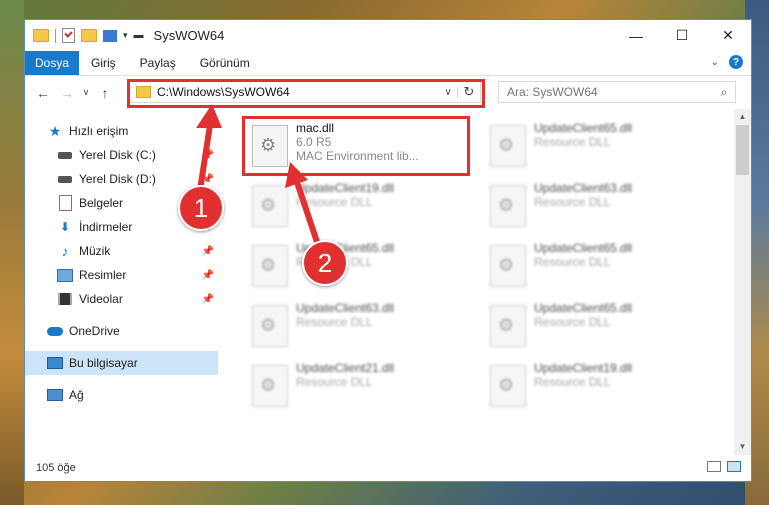  What do you see at coordinates (258, 176) in the screenshot?
I see `annotation-arrows` at bounding box center [258, 176].